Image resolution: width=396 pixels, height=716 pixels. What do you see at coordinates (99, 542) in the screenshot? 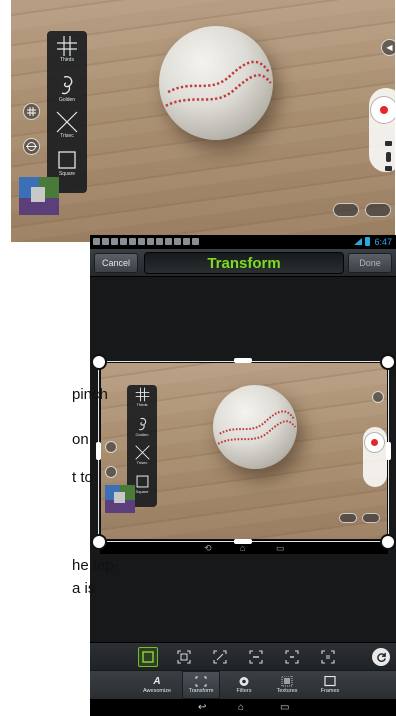
I see `crop-handle-bottom-left` at bounding box center [99, 542].